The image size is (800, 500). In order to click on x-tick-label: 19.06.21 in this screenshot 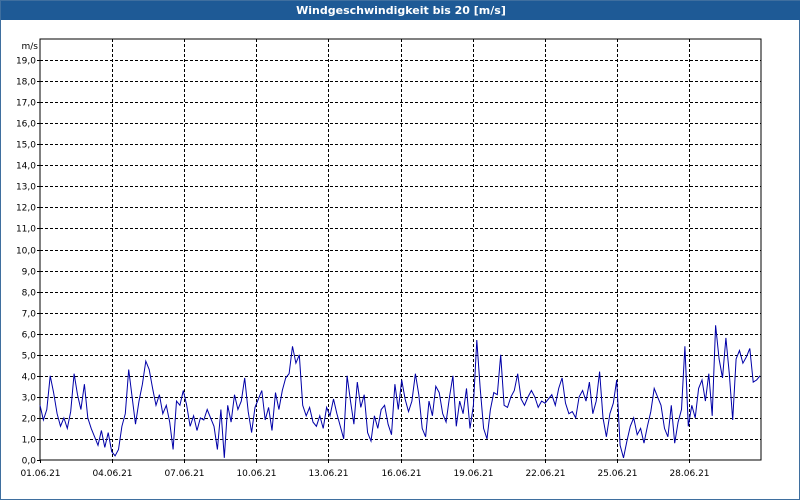, I will do `click(473, 474)`.